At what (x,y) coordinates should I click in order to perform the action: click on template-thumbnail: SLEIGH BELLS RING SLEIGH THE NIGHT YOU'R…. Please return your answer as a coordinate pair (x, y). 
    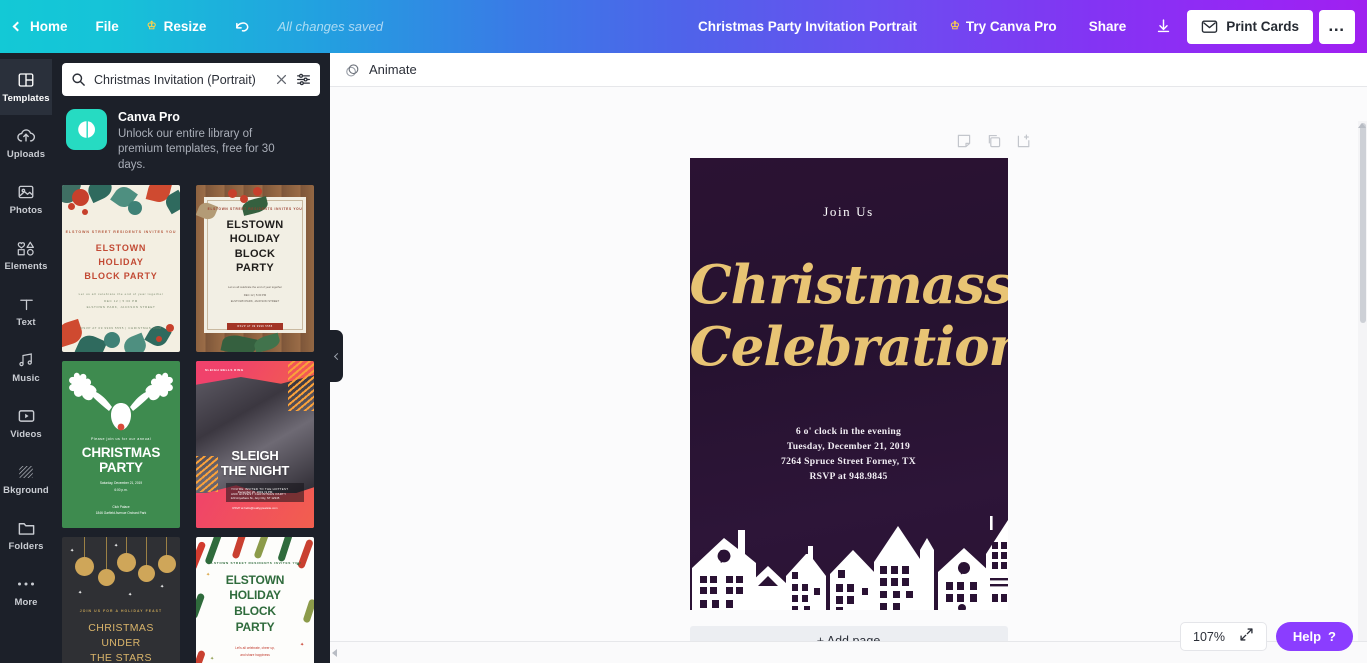
    Looking at the image, I should click on (255, 444).